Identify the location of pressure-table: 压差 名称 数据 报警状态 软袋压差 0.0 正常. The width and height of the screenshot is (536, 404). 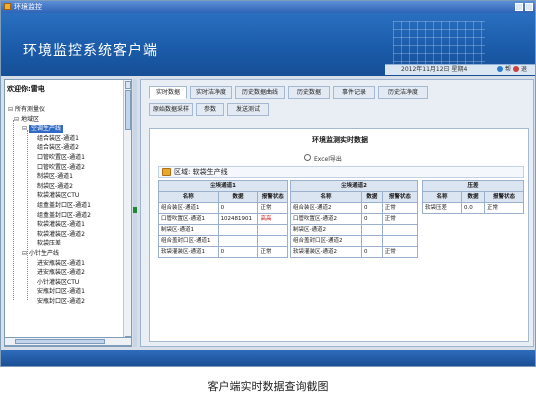
(473, 197).